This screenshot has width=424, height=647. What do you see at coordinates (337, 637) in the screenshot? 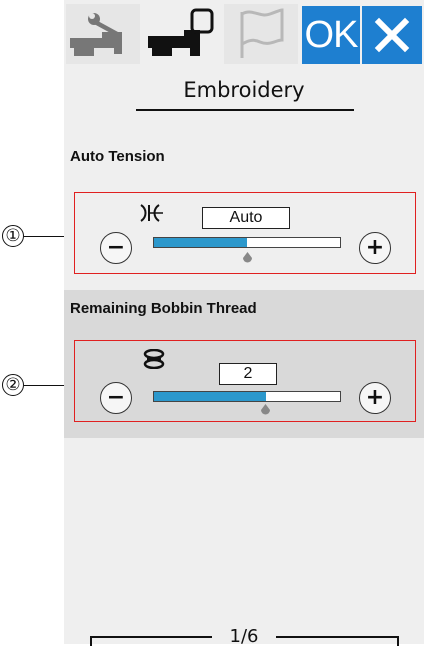
I see `pager-right-line` at bounding box center [337, 637].